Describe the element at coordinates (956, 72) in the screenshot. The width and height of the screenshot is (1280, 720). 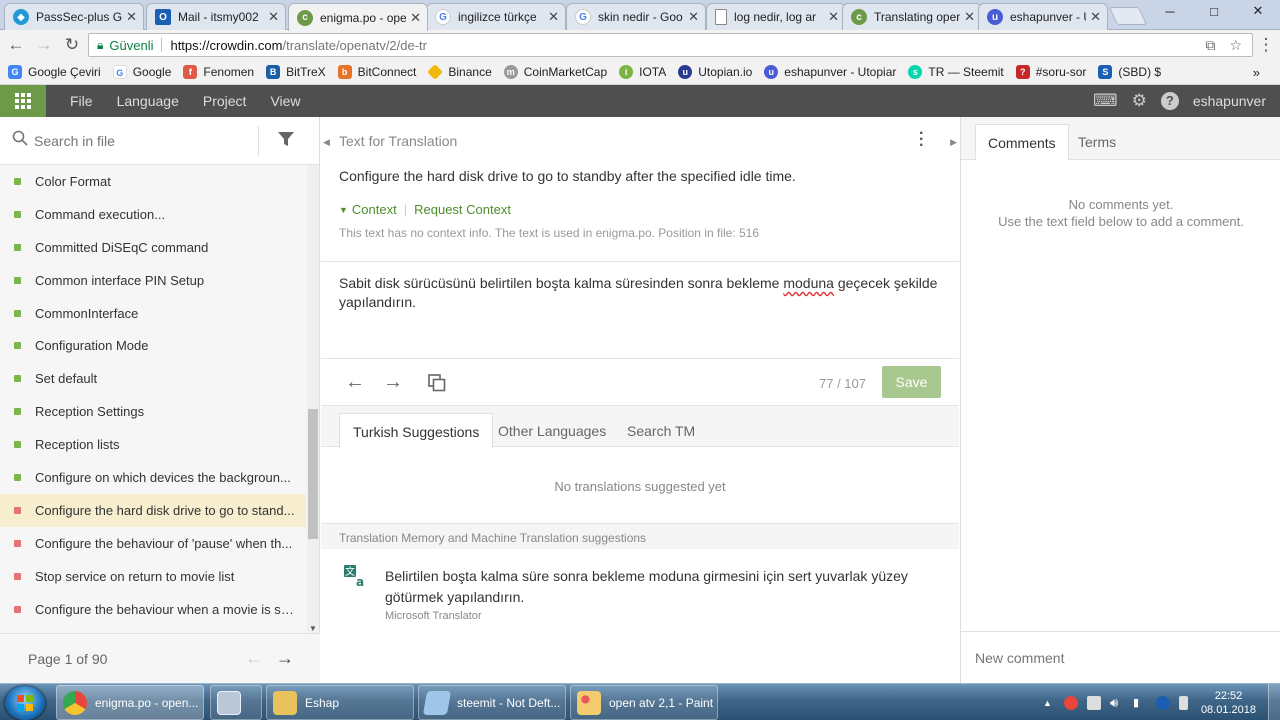
I see `bookmark-item: s TR — Steemit` at that location.